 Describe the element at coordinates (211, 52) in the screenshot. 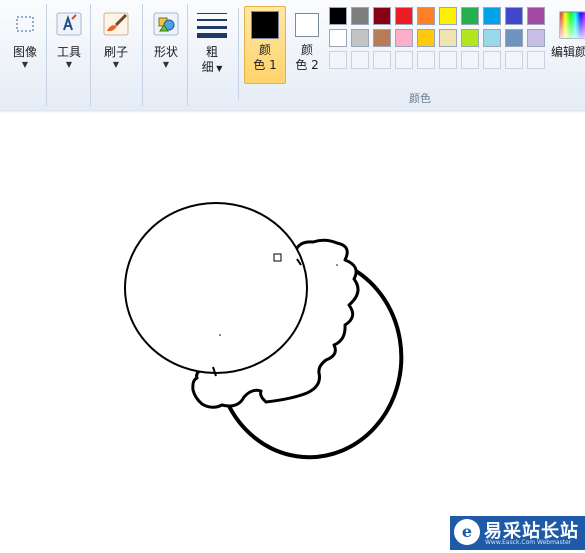

I see `size-label-top: 粗` at that location.